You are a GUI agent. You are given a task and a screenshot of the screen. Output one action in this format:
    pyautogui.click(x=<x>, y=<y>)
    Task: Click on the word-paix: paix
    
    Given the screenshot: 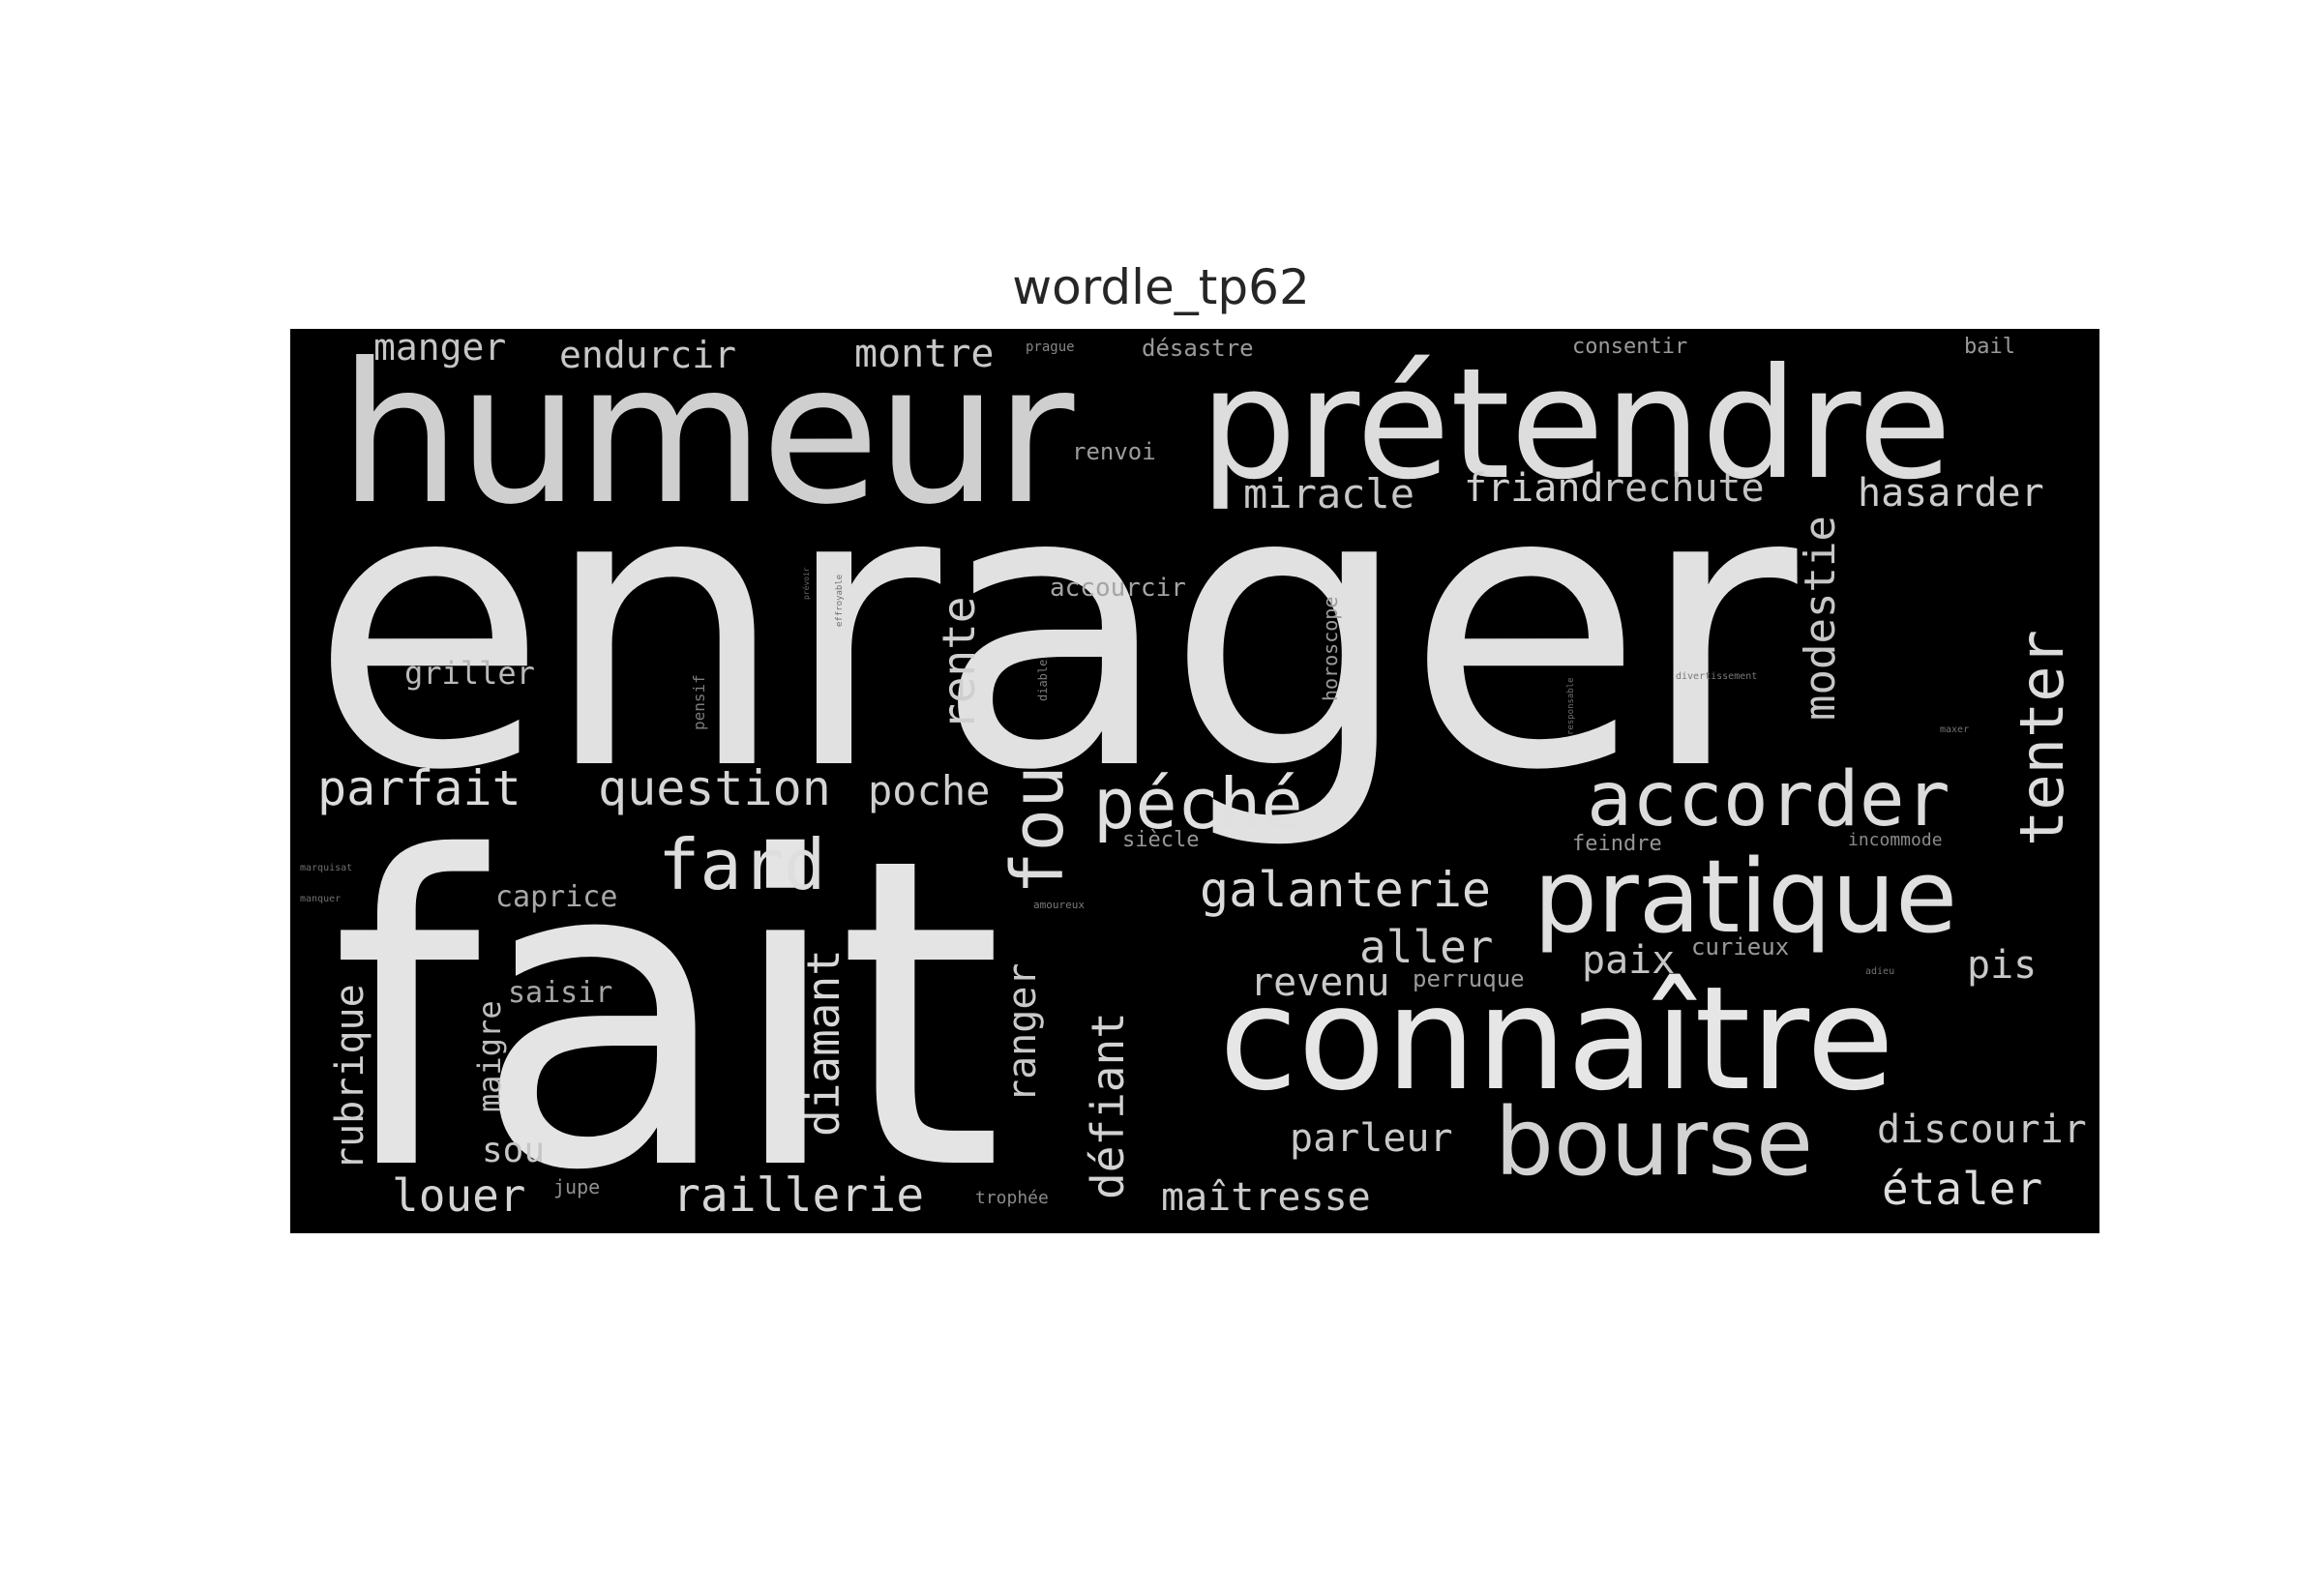 What is the action you would take?
    pyautogui.click(x=1629, y=960)
    